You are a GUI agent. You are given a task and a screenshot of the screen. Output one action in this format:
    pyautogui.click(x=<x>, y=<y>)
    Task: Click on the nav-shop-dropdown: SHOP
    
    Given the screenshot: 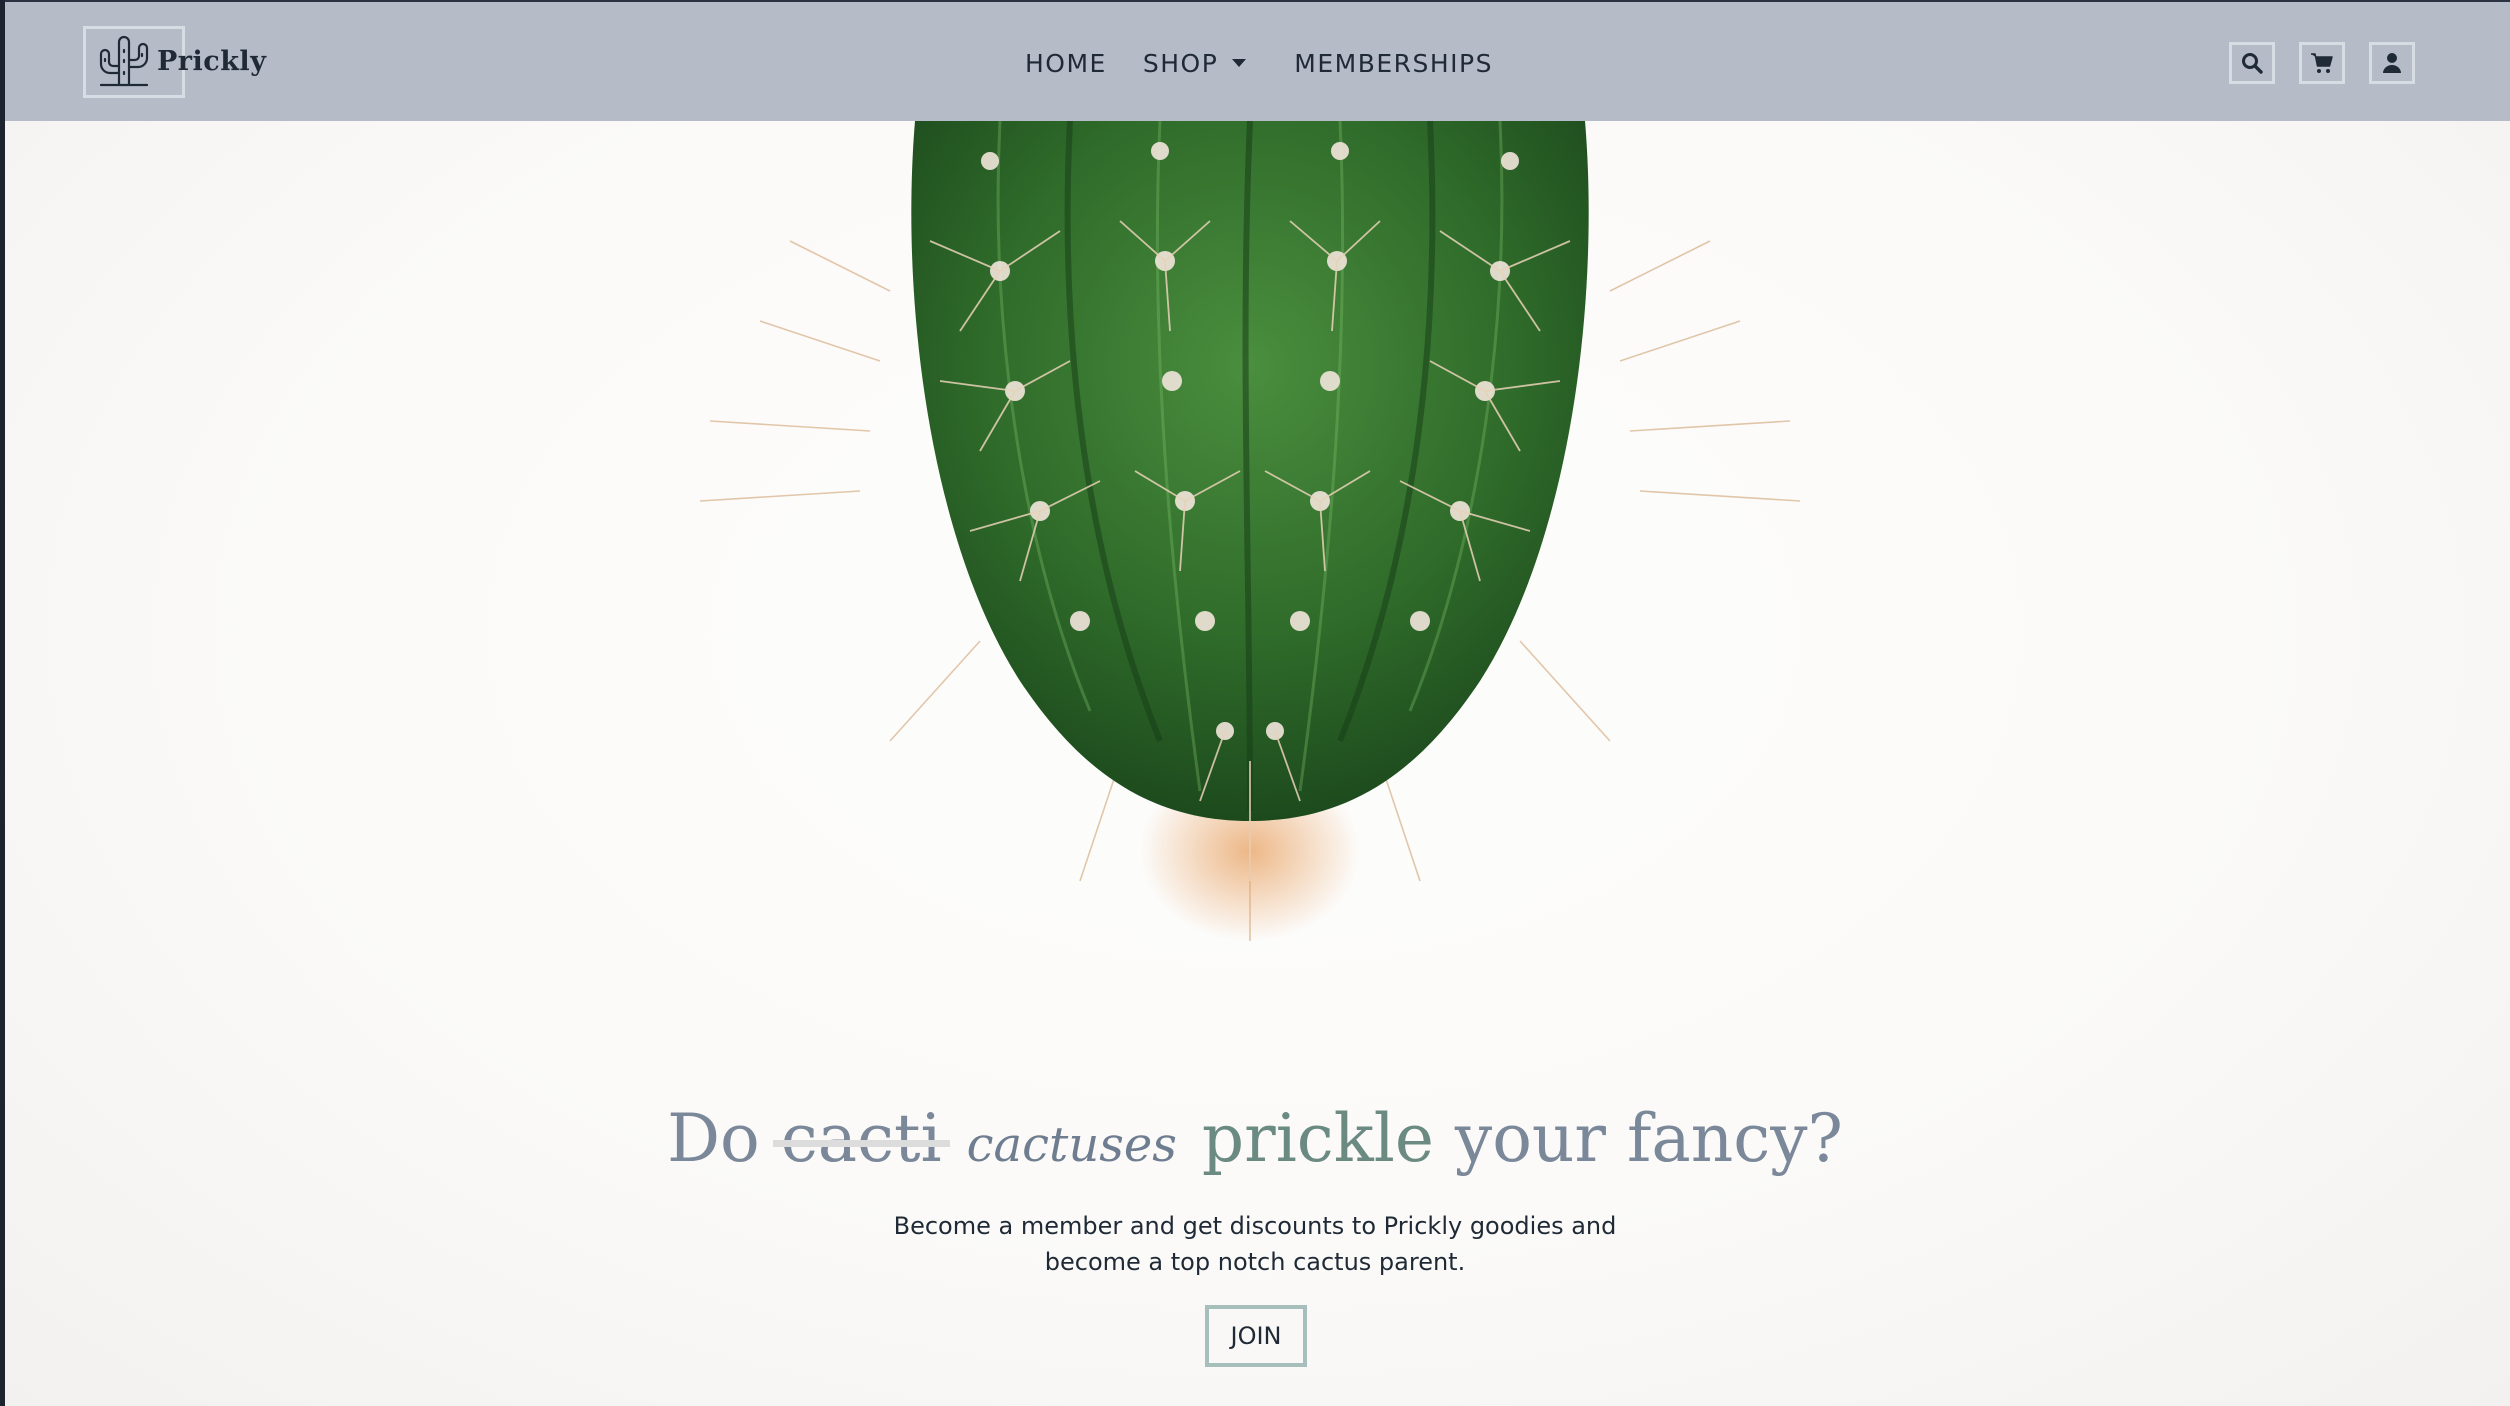 What is the action you would take?
    pyautogui.click(x=1194, y=63)
    